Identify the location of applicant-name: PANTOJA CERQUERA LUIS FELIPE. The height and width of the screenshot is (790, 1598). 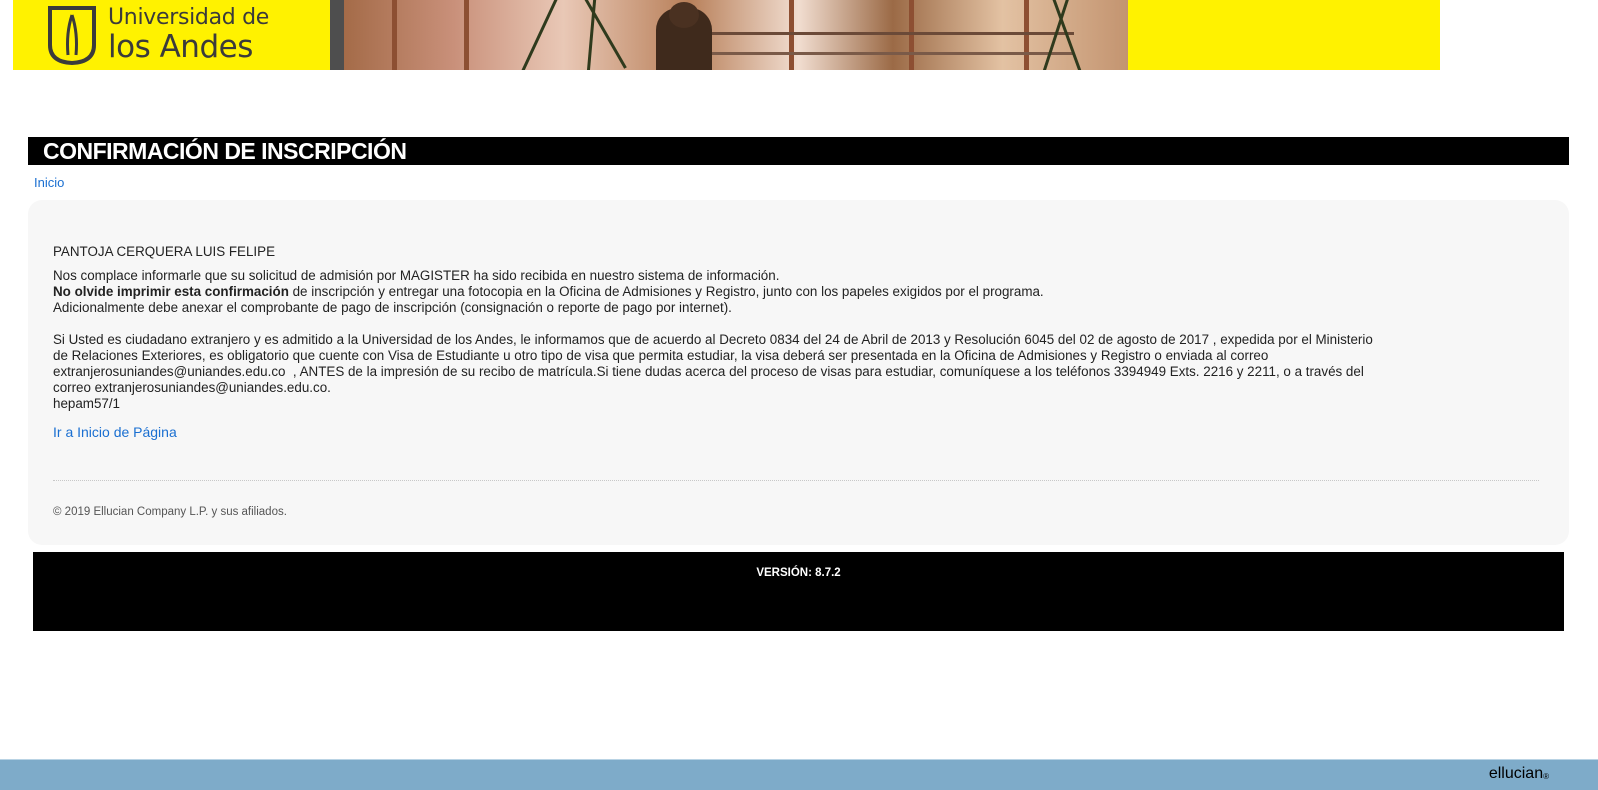
(164, 251).